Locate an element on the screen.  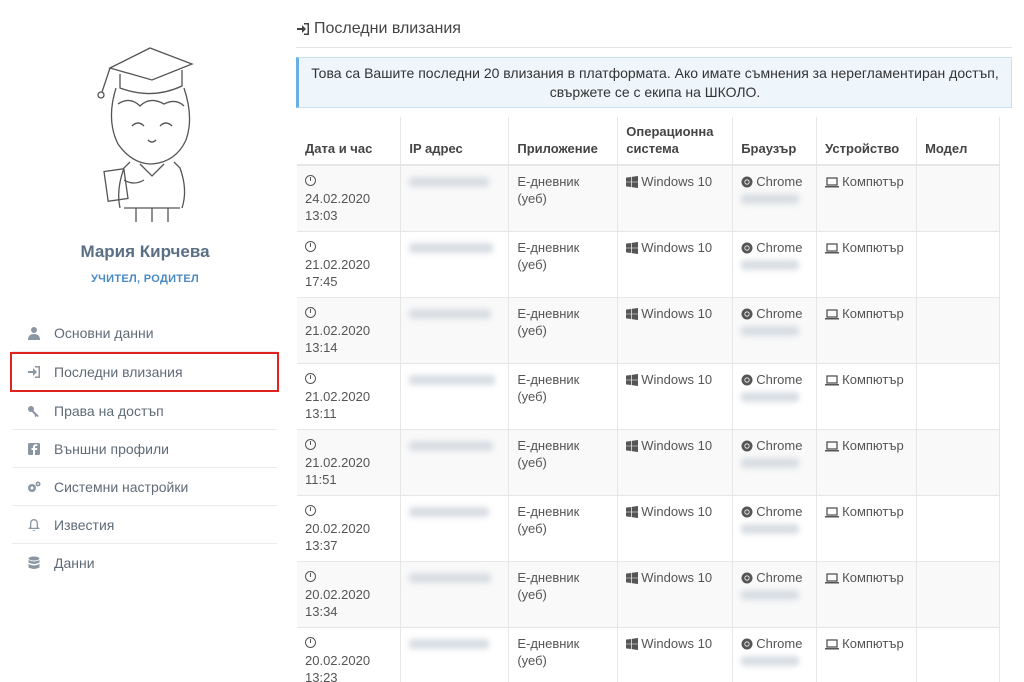
menu-item-access-rights: Права на достъп is located at coordinates (144, 411).